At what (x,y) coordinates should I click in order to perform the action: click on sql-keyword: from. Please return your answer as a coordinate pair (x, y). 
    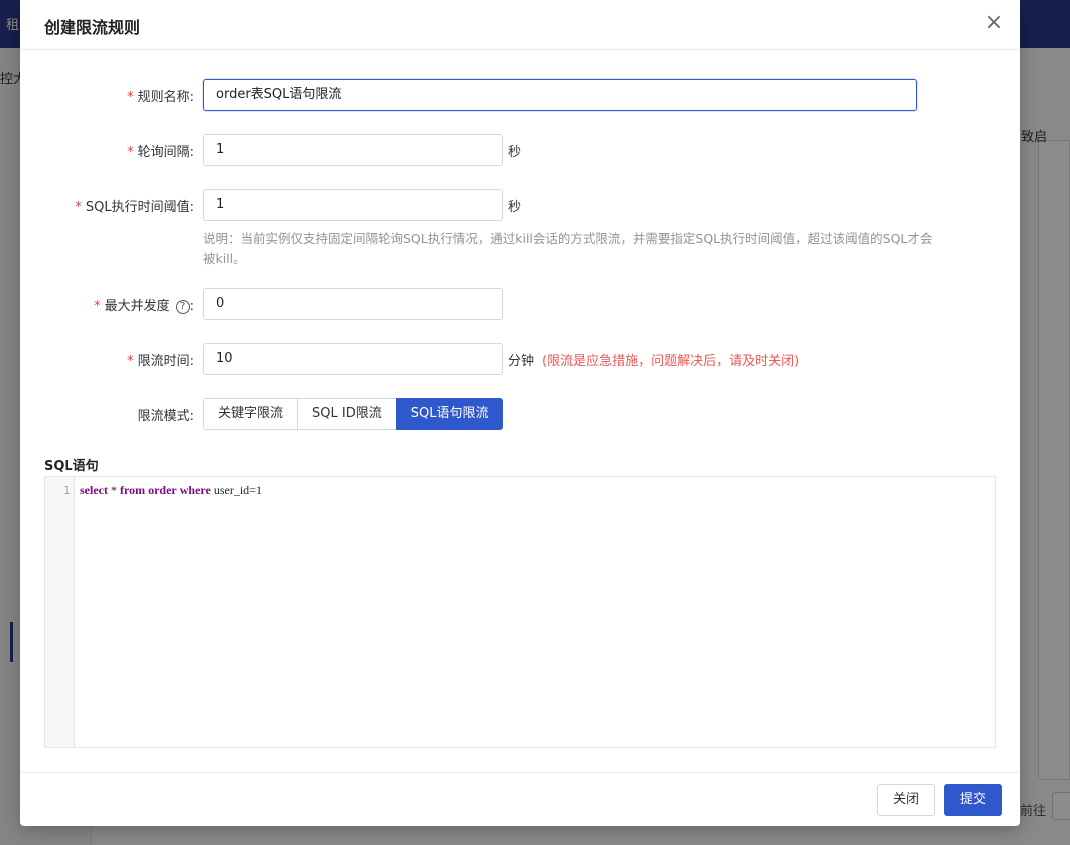
    Looking at the image, I should click on (132, 490).